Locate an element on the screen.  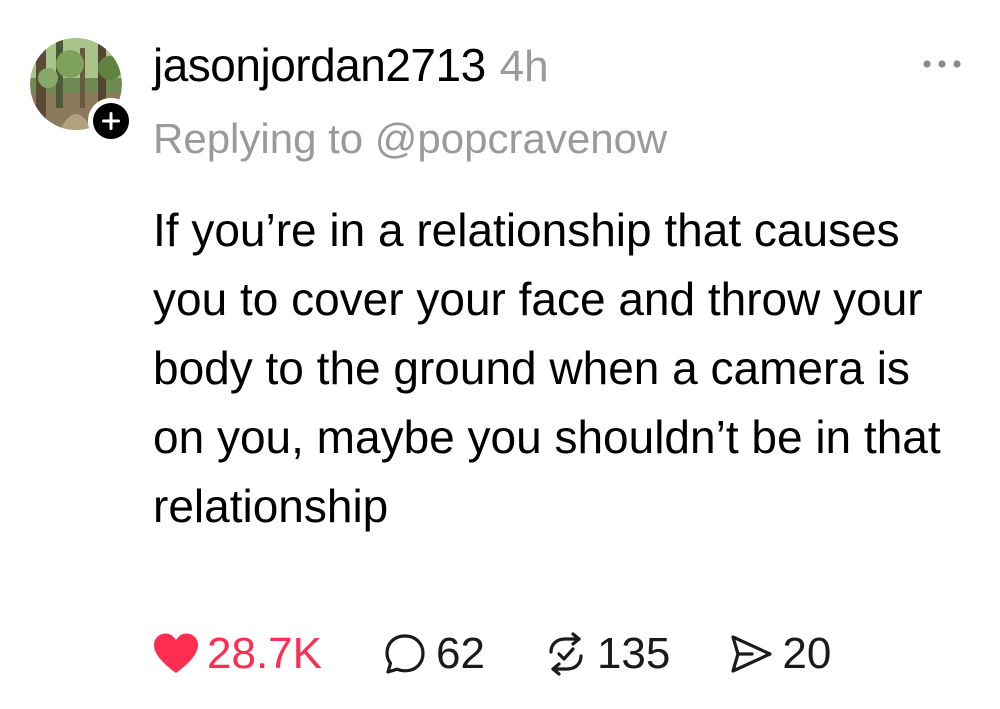
post-header: jasonjordan2713 4h is located at coordinates (351, 68).